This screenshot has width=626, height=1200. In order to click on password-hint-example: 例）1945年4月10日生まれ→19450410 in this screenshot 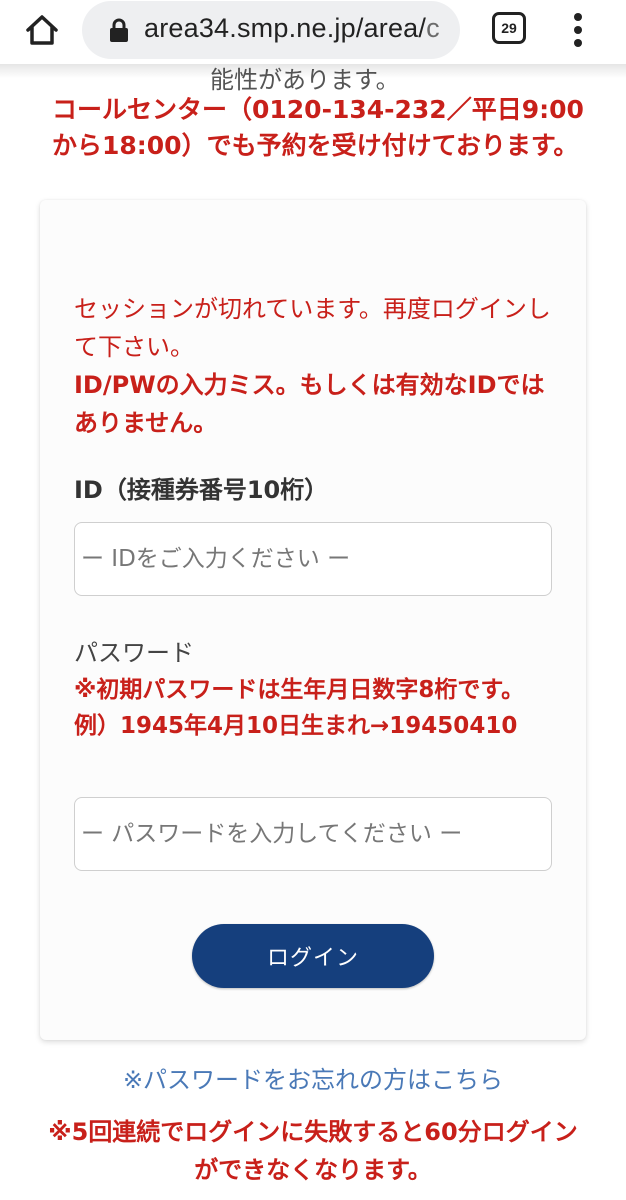, I will do `click(296, 726)`.